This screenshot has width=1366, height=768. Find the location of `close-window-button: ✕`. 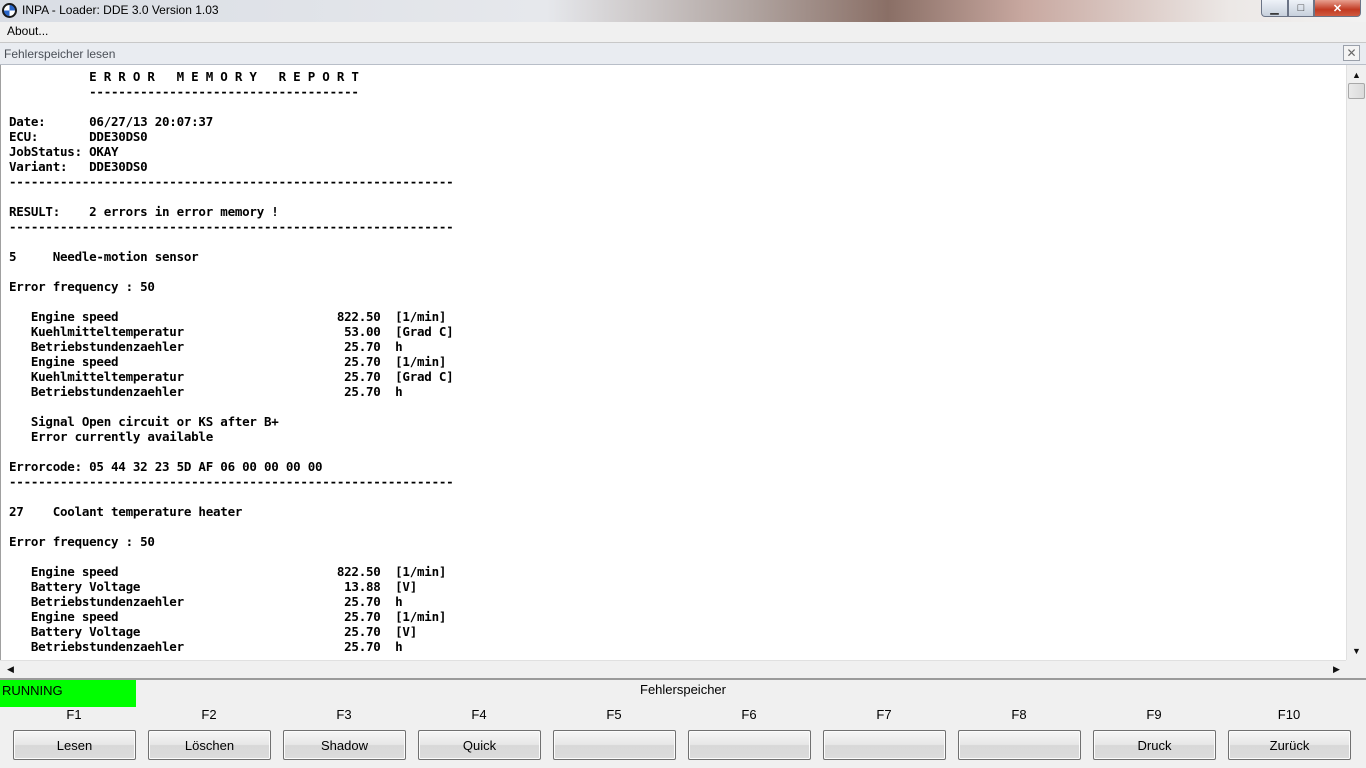

close-window-button: ✕ is located at coordinates (1337, 8).